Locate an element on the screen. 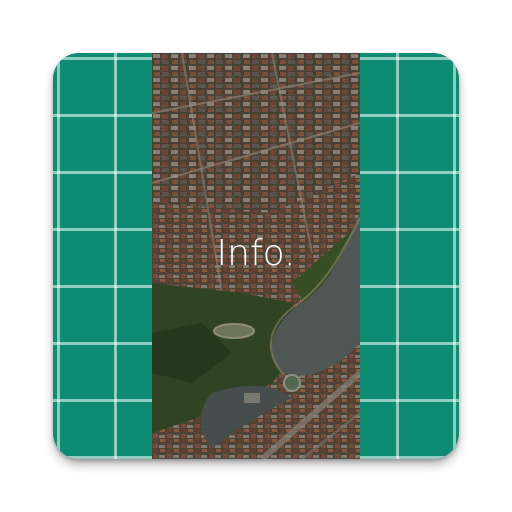 This screenshot has width=512, height=512. icon-label: Info. is located at coordinates (256, 253).